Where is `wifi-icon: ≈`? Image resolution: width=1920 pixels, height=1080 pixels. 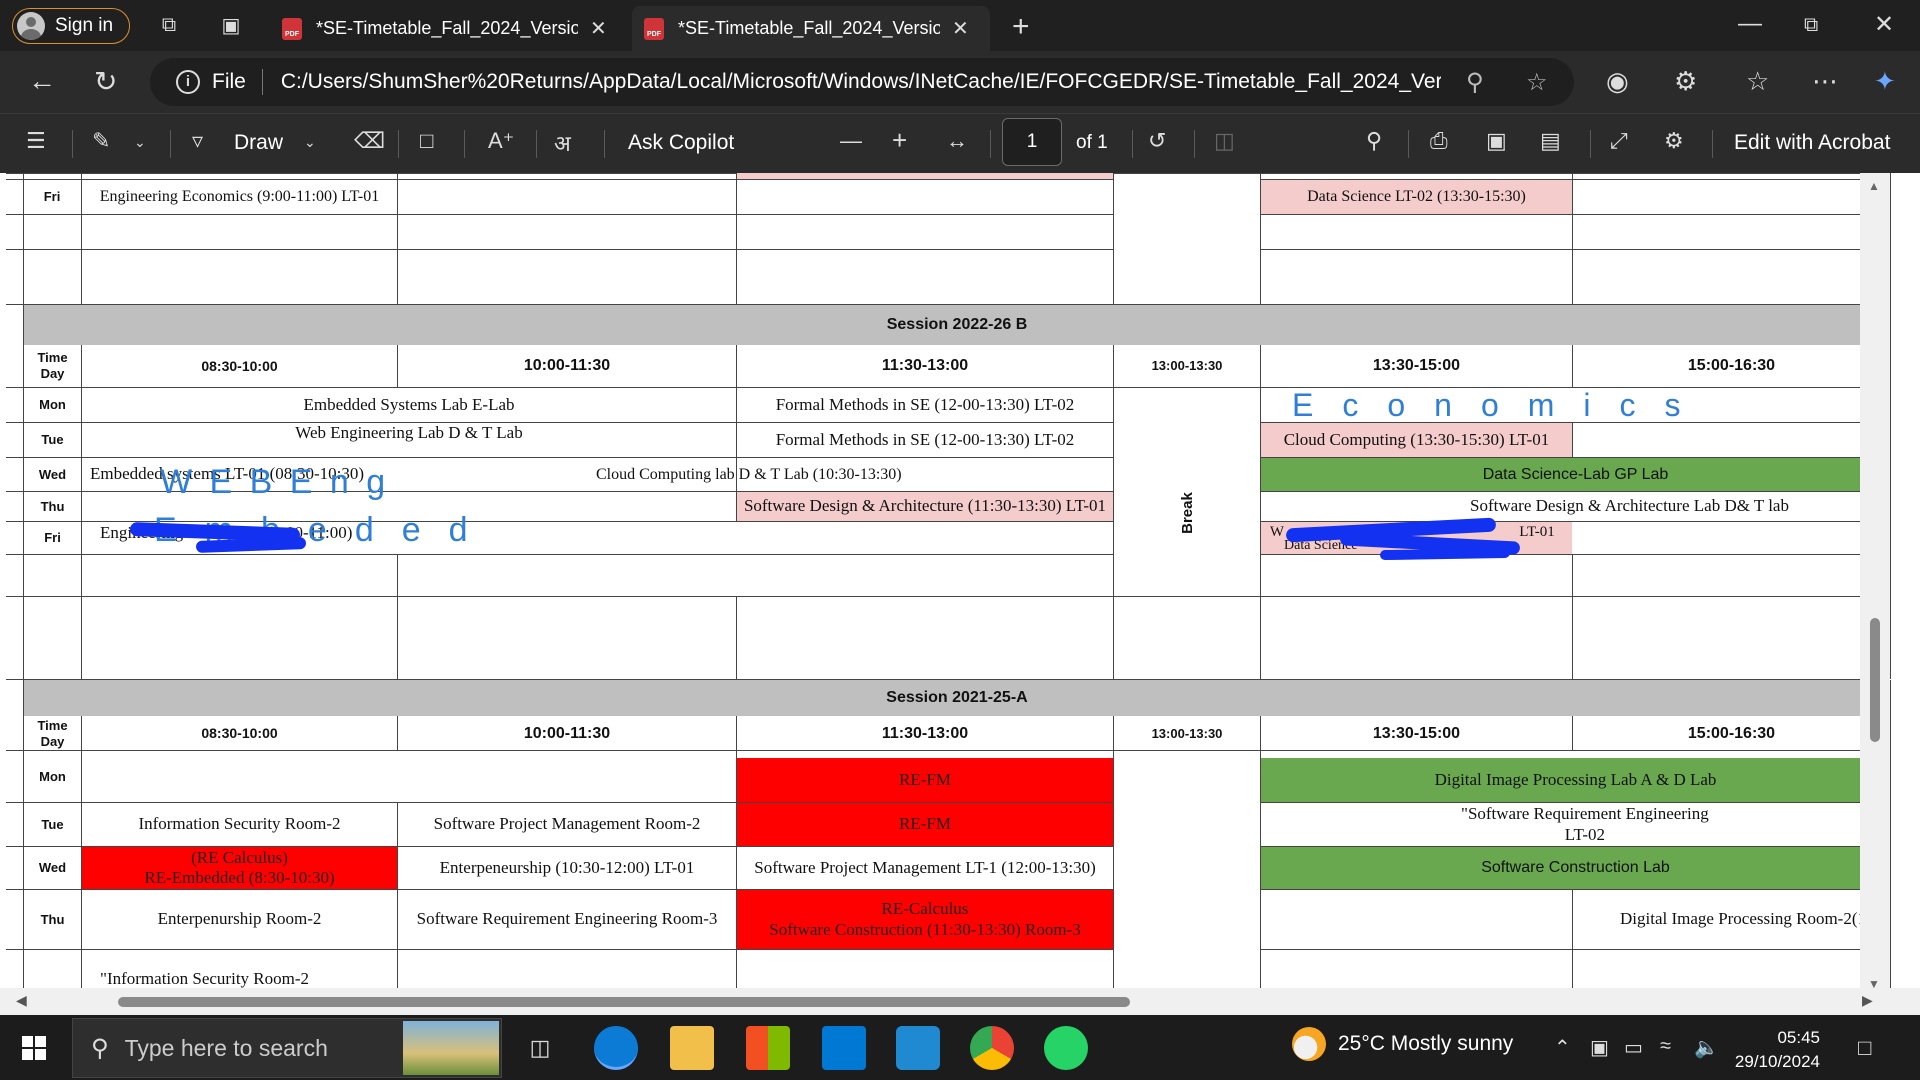
wifi-icon: ≈ is located at coordinates (1665, 1046).